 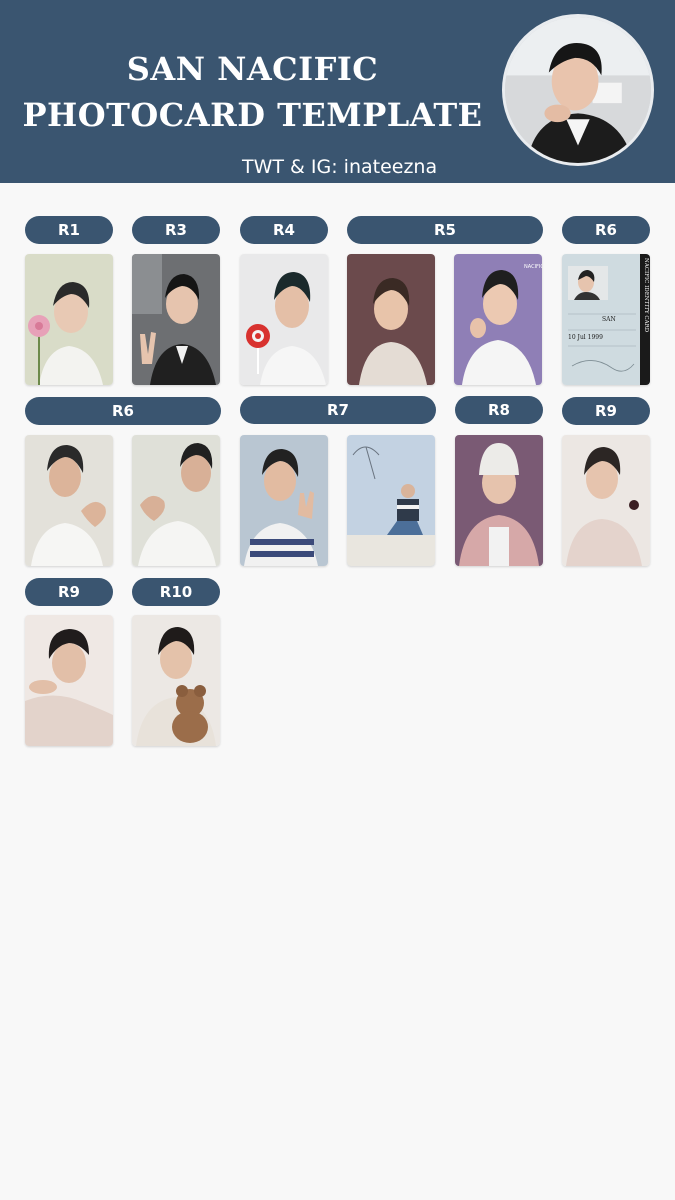 I want to click on photocard-r8, so click(x=499, y=500).